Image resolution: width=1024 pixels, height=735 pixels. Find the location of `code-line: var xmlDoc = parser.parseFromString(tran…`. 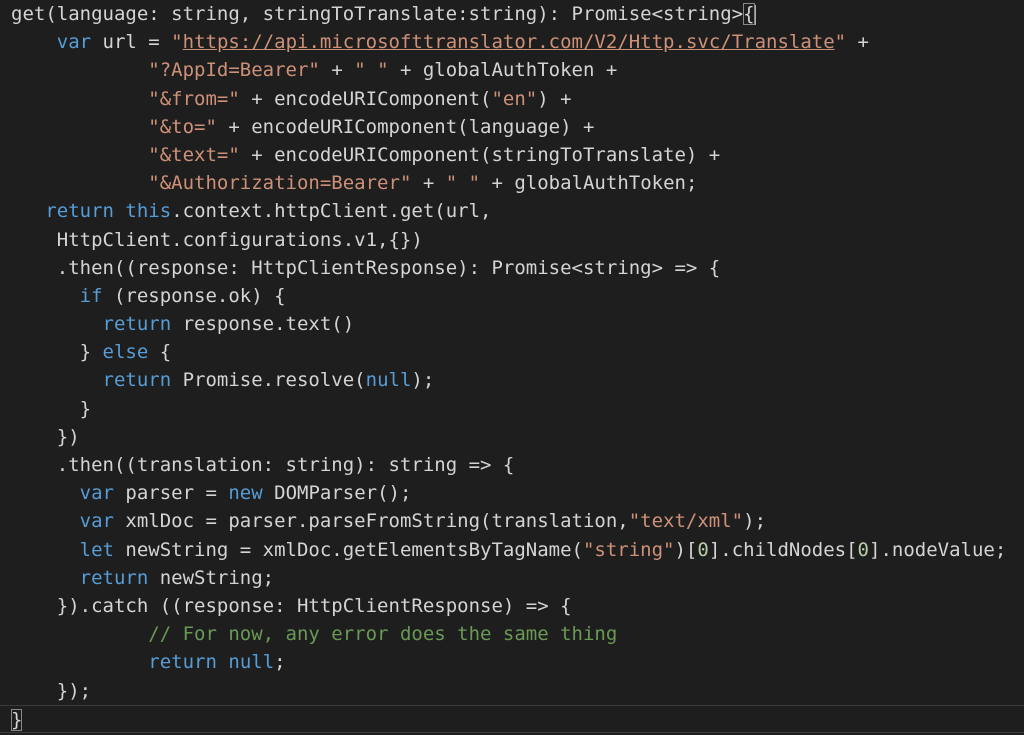

code-line: var xmlDoc = parser.parseFromString(tran… is located at coordinates (512, 521).